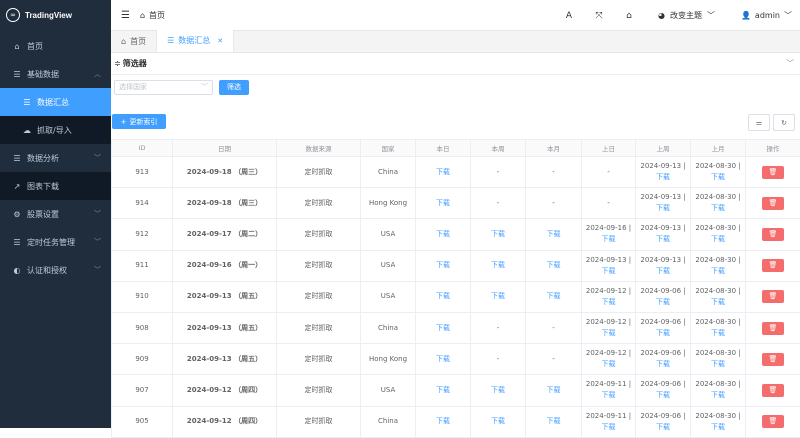 This screenshot has height=438, width=800. Describe the element at coordinates (759, 122) in the screenshot. I see `column-settings-button: ⚌` at that location.